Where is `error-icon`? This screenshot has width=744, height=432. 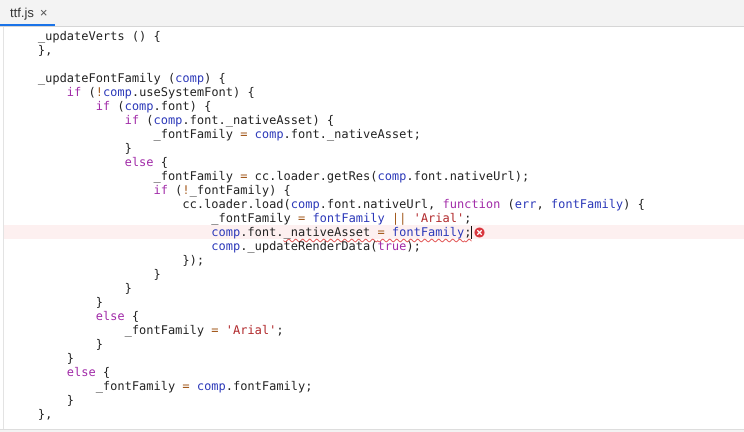 error-icon is located at coordinates (480, 232).